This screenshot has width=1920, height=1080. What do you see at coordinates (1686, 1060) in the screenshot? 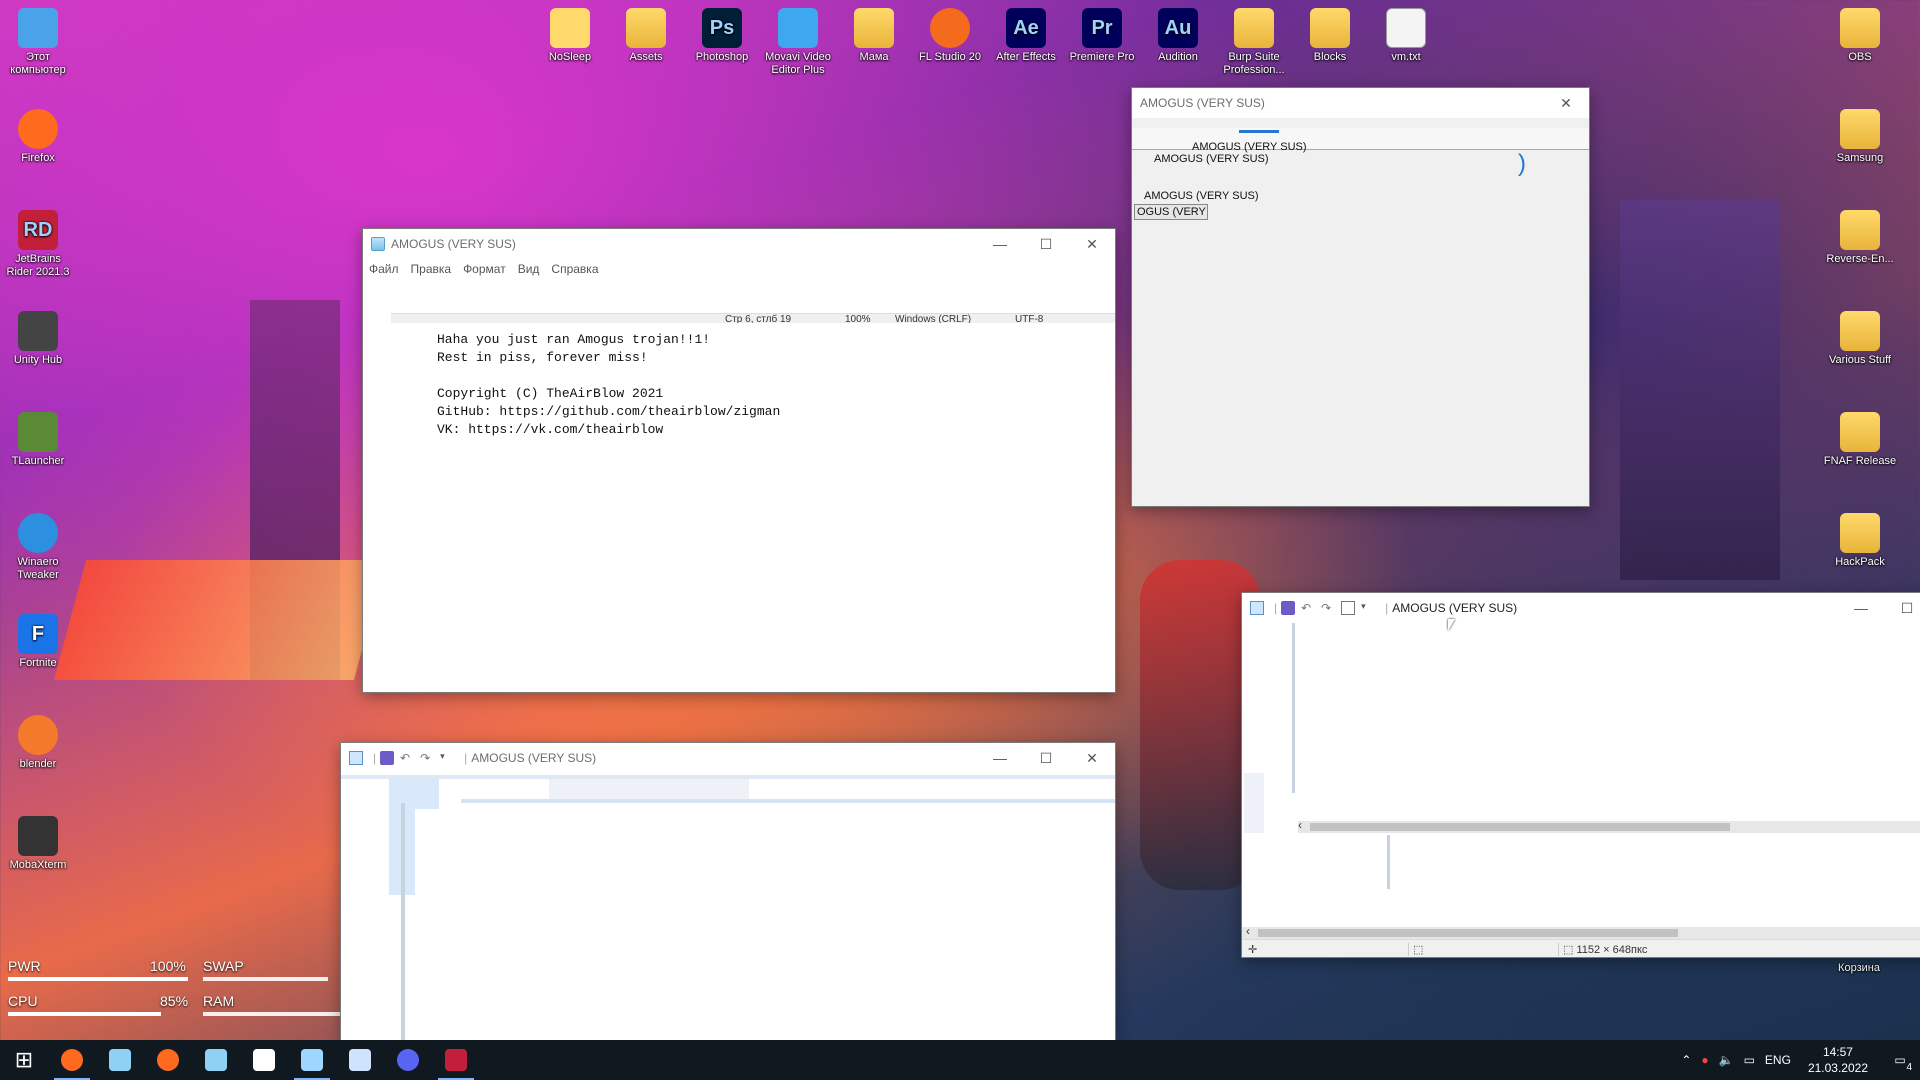
I see `chevron-up-icon: ⌃` at bounding box center [1686, 1060].